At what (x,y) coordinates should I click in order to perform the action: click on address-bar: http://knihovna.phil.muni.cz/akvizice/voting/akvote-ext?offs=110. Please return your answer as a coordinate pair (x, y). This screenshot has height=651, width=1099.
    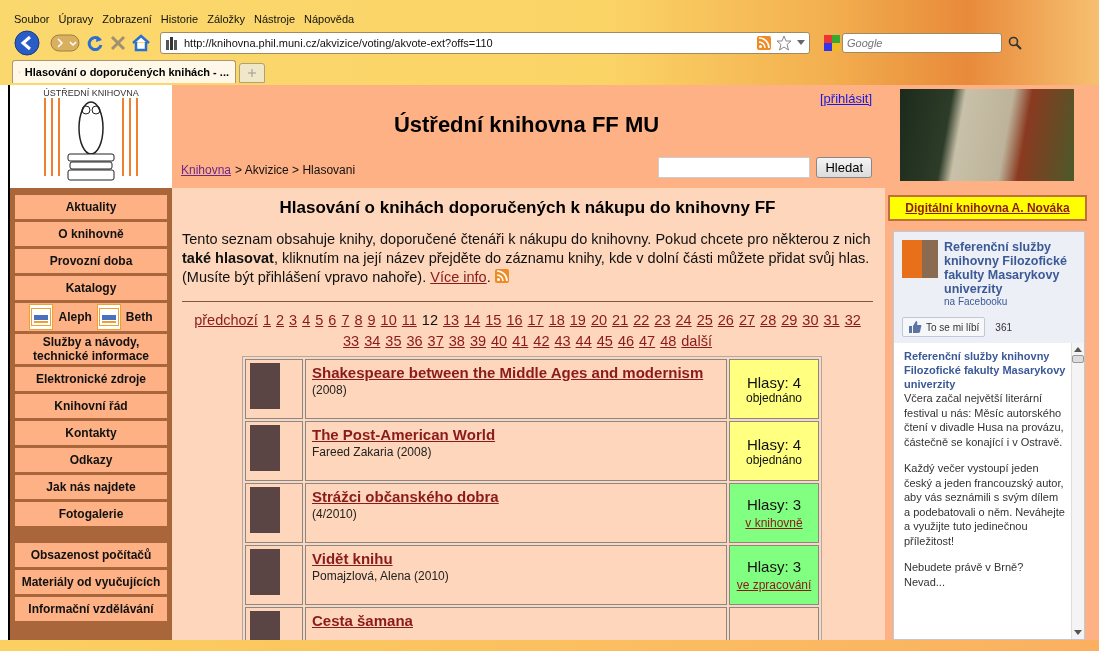
    Looking at the image, I should click on (485, 43).